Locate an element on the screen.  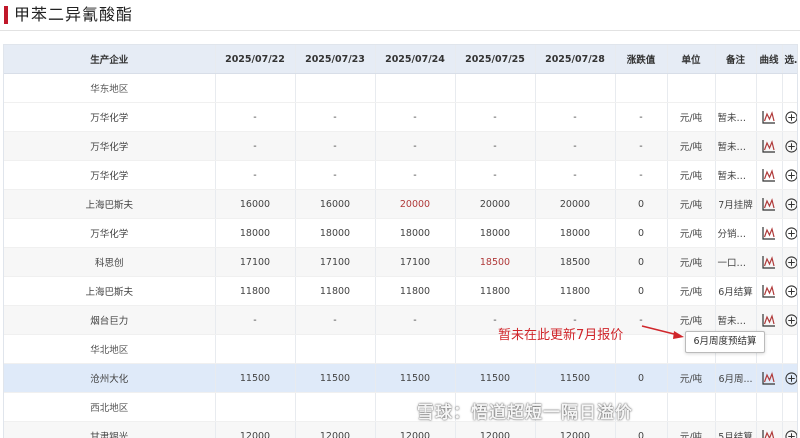
table-row: 上海巴斯夫16000160002000020000200000元/吨7月挂牌 is located at coordinates (400, 204).